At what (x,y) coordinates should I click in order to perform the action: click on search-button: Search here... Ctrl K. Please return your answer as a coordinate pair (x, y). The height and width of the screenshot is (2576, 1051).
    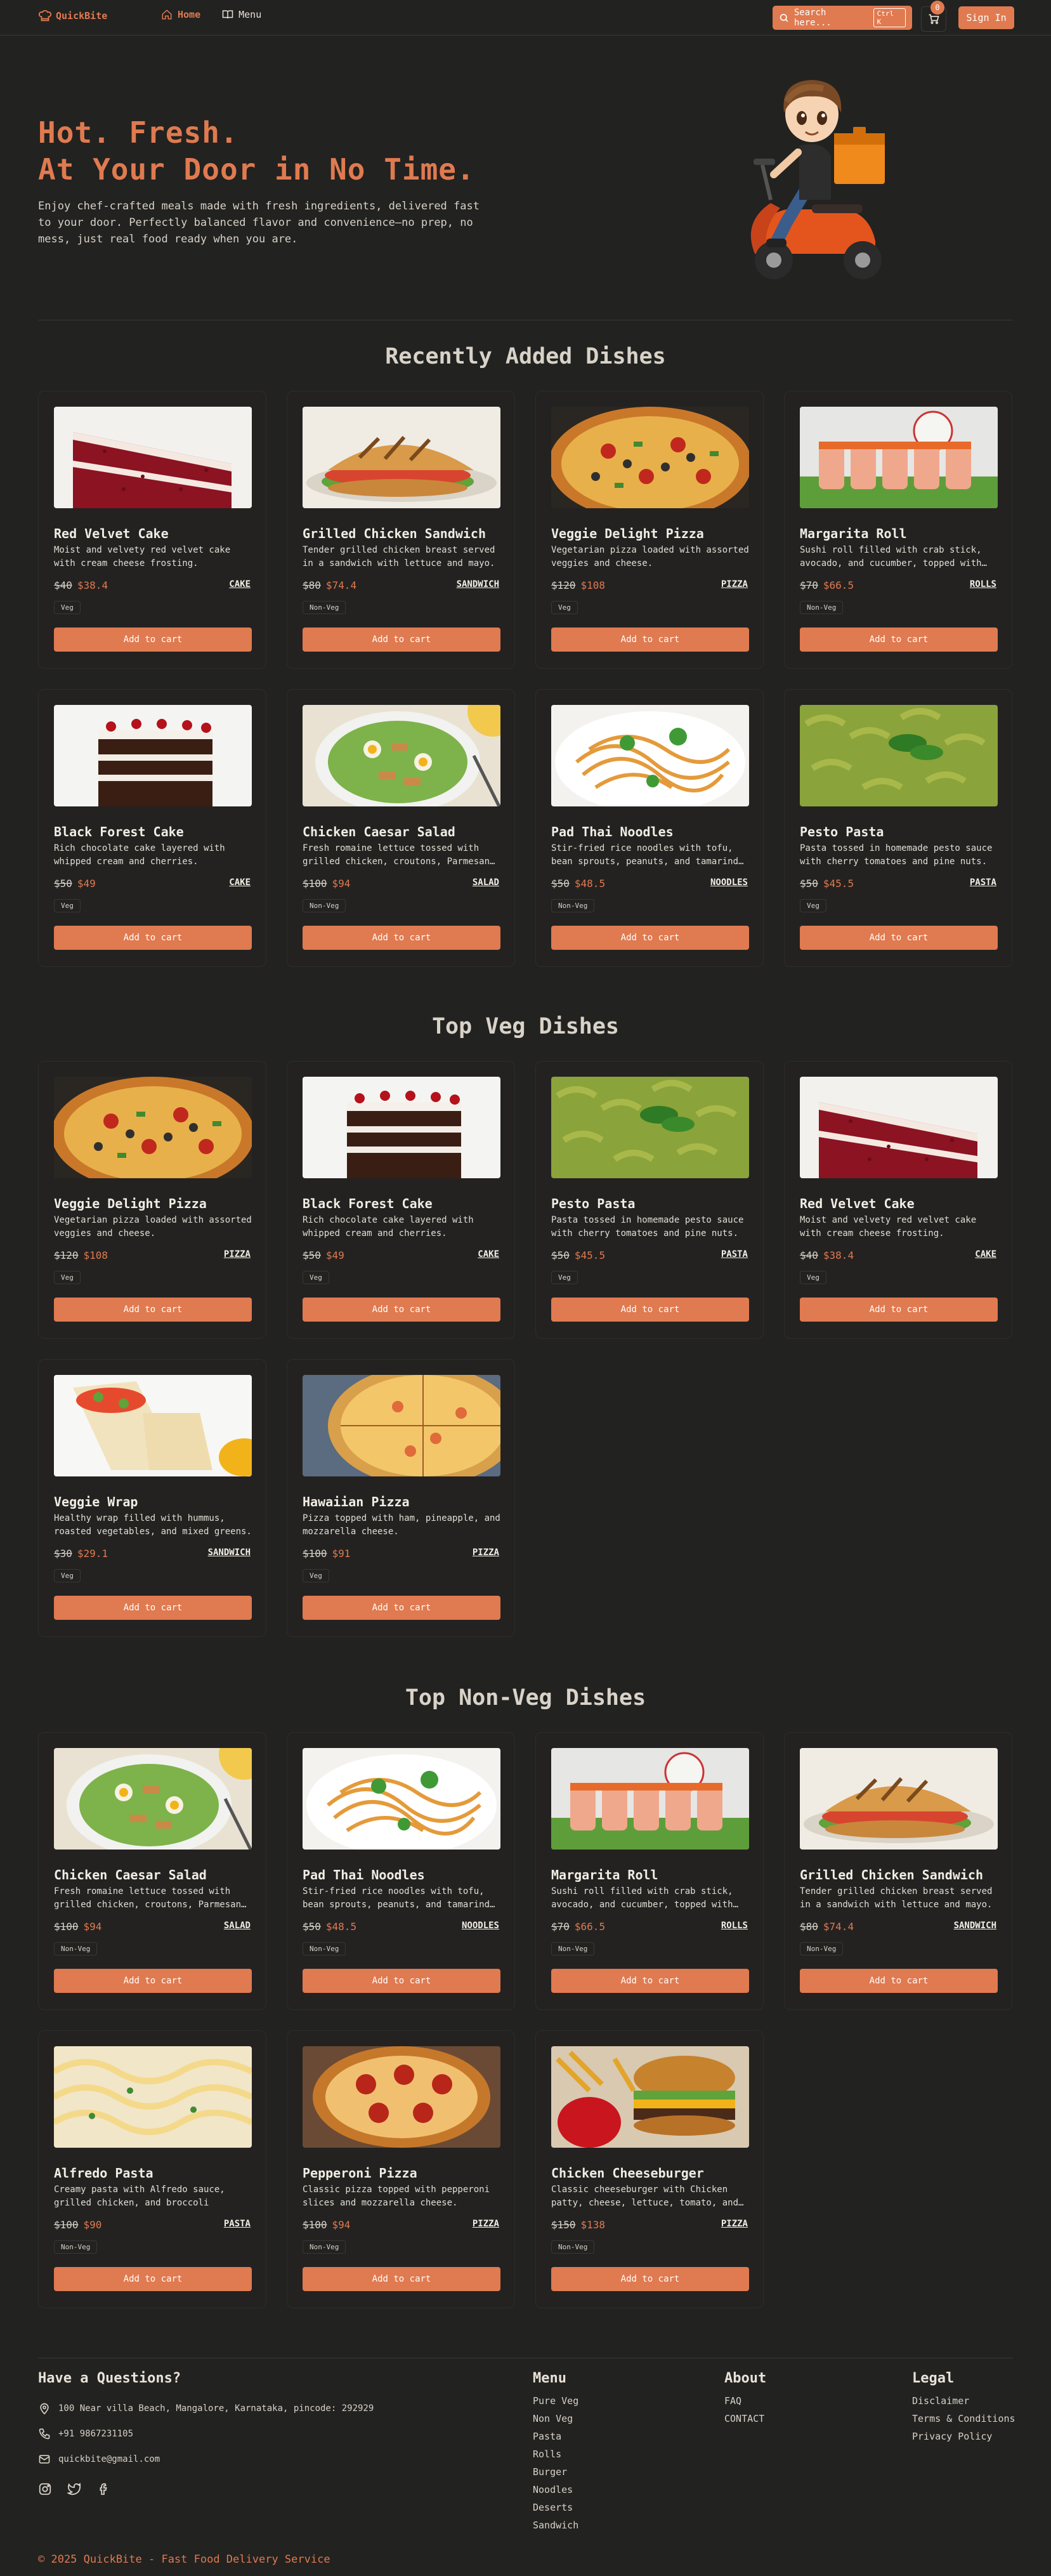
    Looking at the image, I should click on (842, 18).